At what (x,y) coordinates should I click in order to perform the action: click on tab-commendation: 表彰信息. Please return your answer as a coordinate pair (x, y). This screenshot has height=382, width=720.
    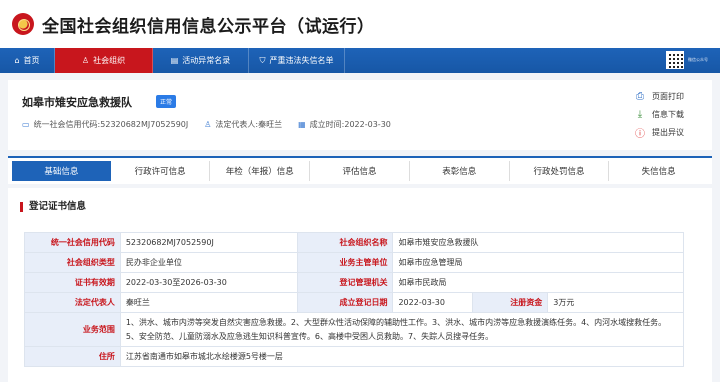
    Looking at the image, I should click on (460, 171).